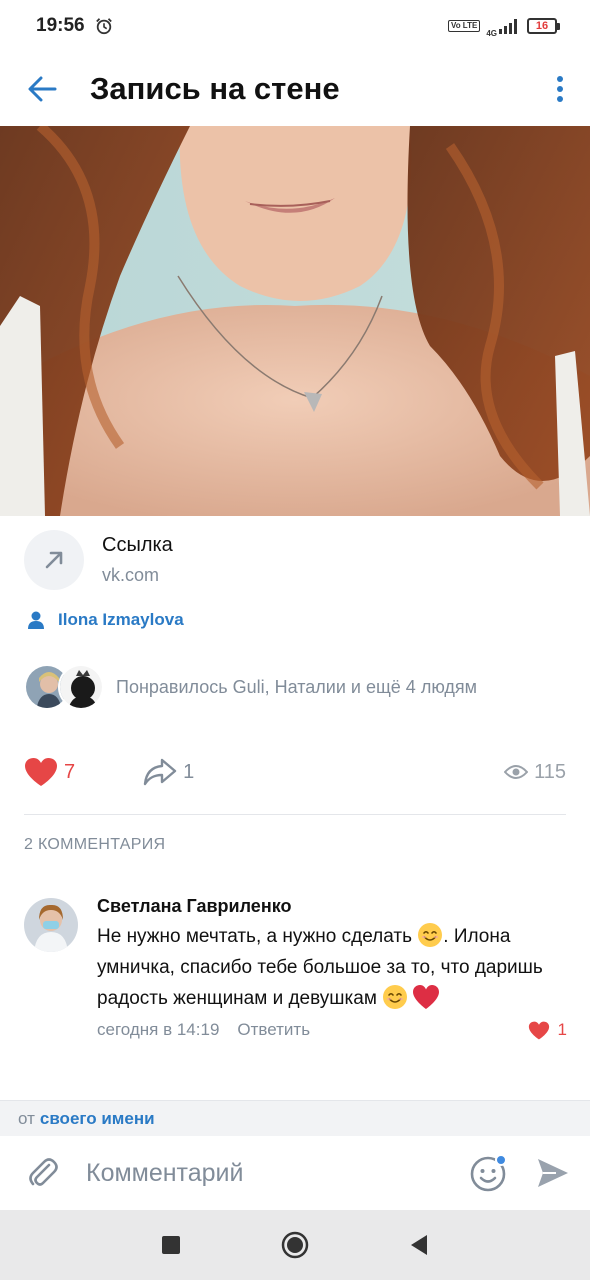 Image resolution: width=590 pixels, height=1280 pixels. What do you see at coordinates (464, 26) in the screenshot?
I see `volte-icon: Vo LTE` at bounding box center [464, 26].